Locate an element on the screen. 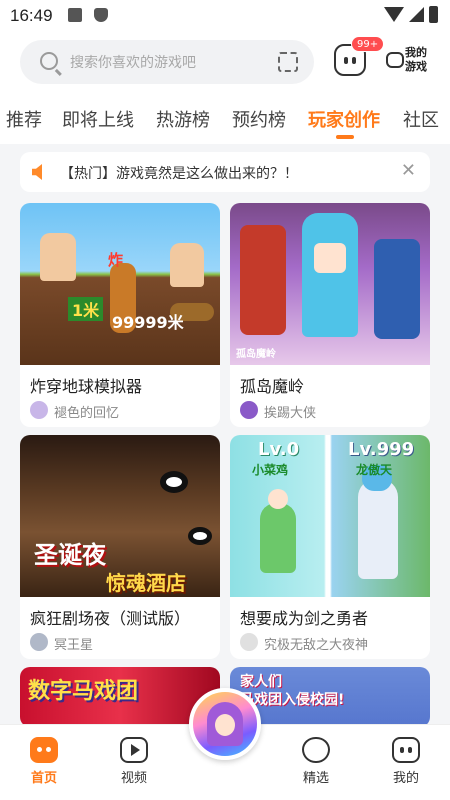 The height and width of the screenshot is (800, 450). center-featured-button is located at coordinates (225, 724).